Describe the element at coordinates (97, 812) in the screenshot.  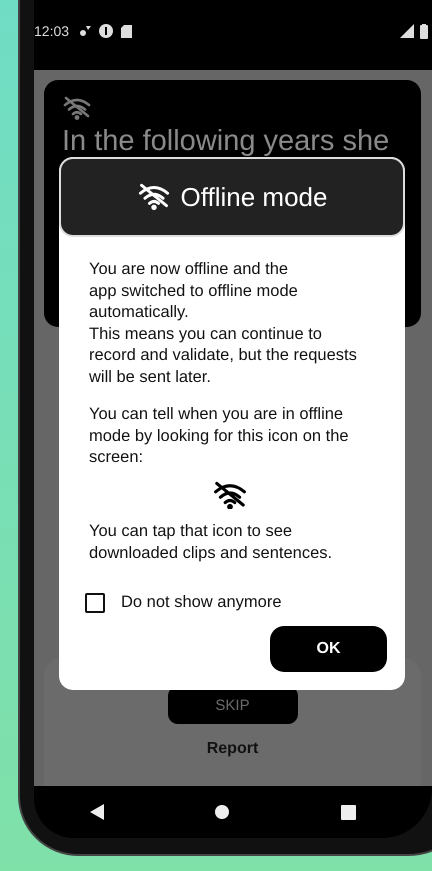
I see `back-icon` at that location.